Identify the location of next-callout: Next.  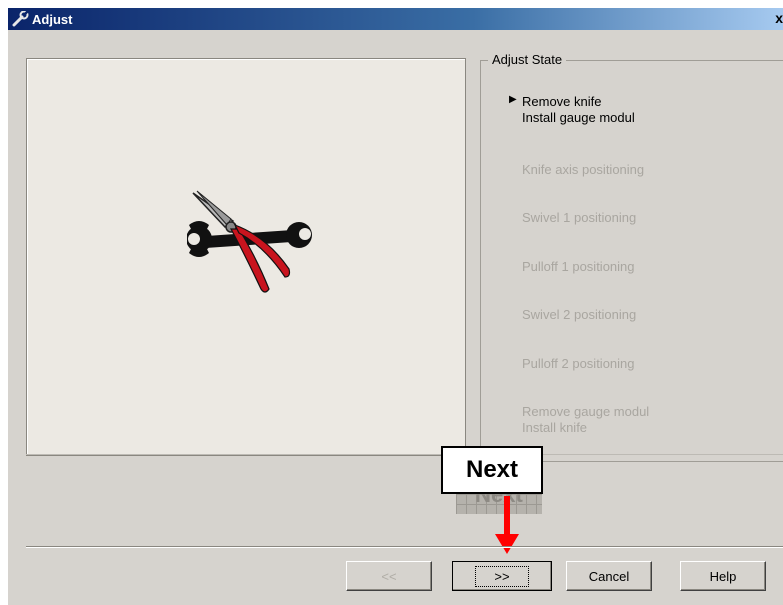
(492, 470).